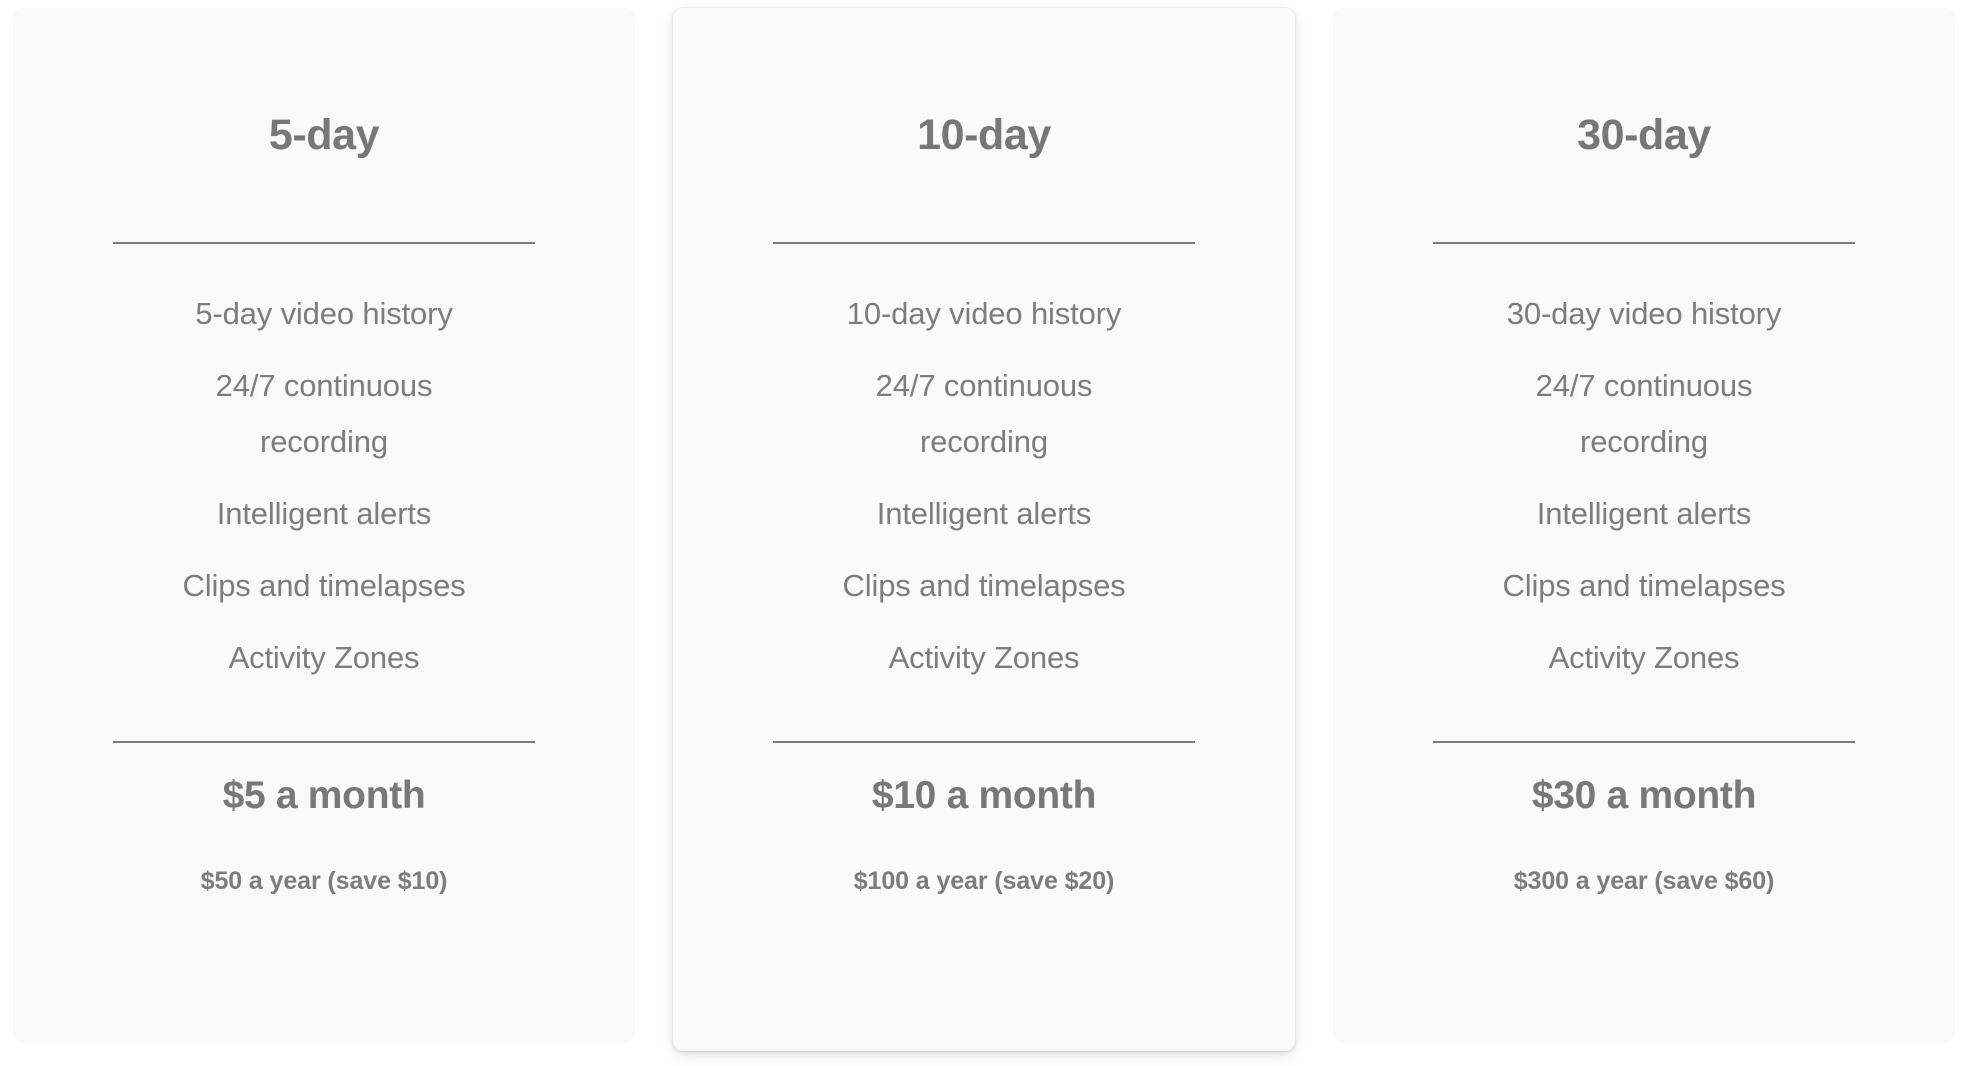 This screenshot has height=1066, width=1972. What do you see at coordinates (1644, 881) in the screenshot?
I see `price-yearly: $300 a year (save $60)` at bounding box center [1644, 881].